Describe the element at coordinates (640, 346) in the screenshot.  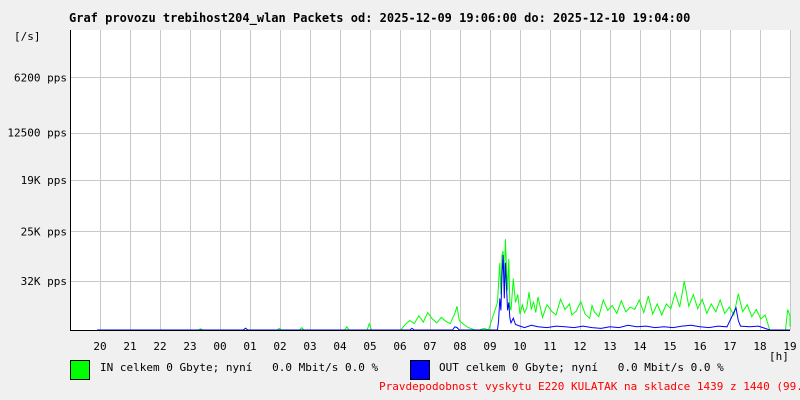
I see `x-tick-label: 14` at that location.